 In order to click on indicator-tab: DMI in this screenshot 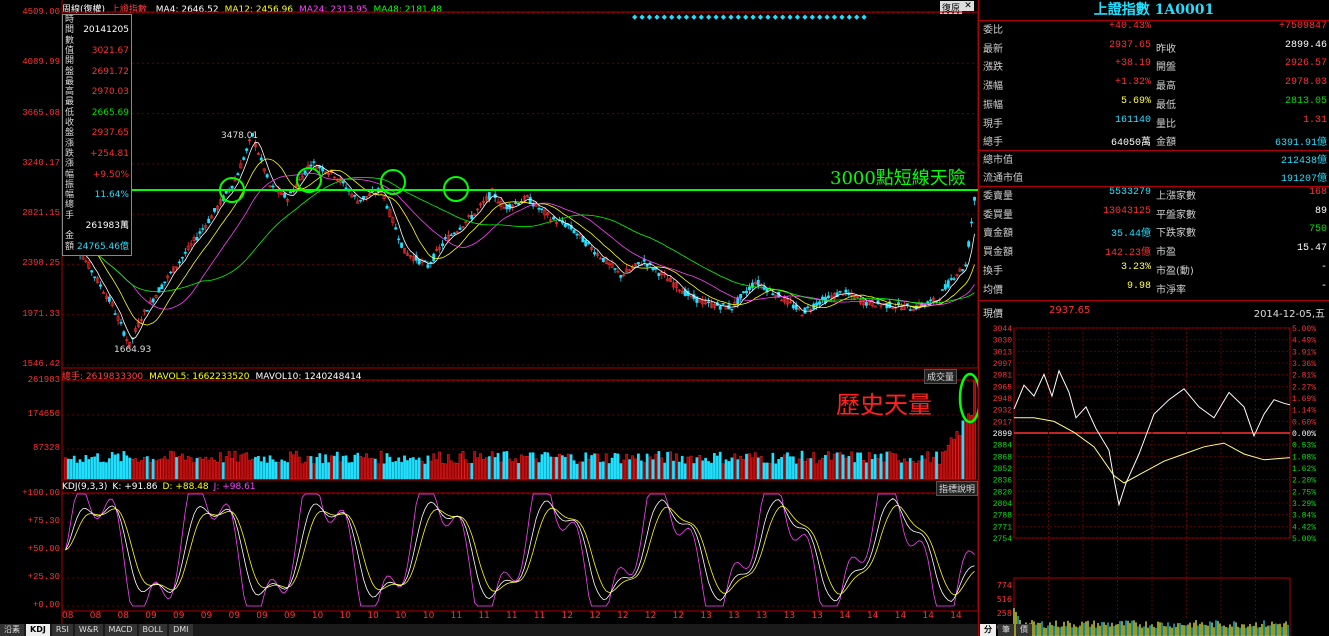, I will do `click(181, 630)`.